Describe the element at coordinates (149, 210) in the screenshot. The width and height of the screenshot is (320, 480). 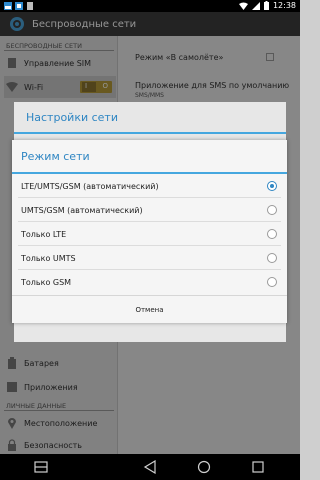
I see `network-mode-option-umts-gsm: UMTS/GSM (автоматический)` at that location.